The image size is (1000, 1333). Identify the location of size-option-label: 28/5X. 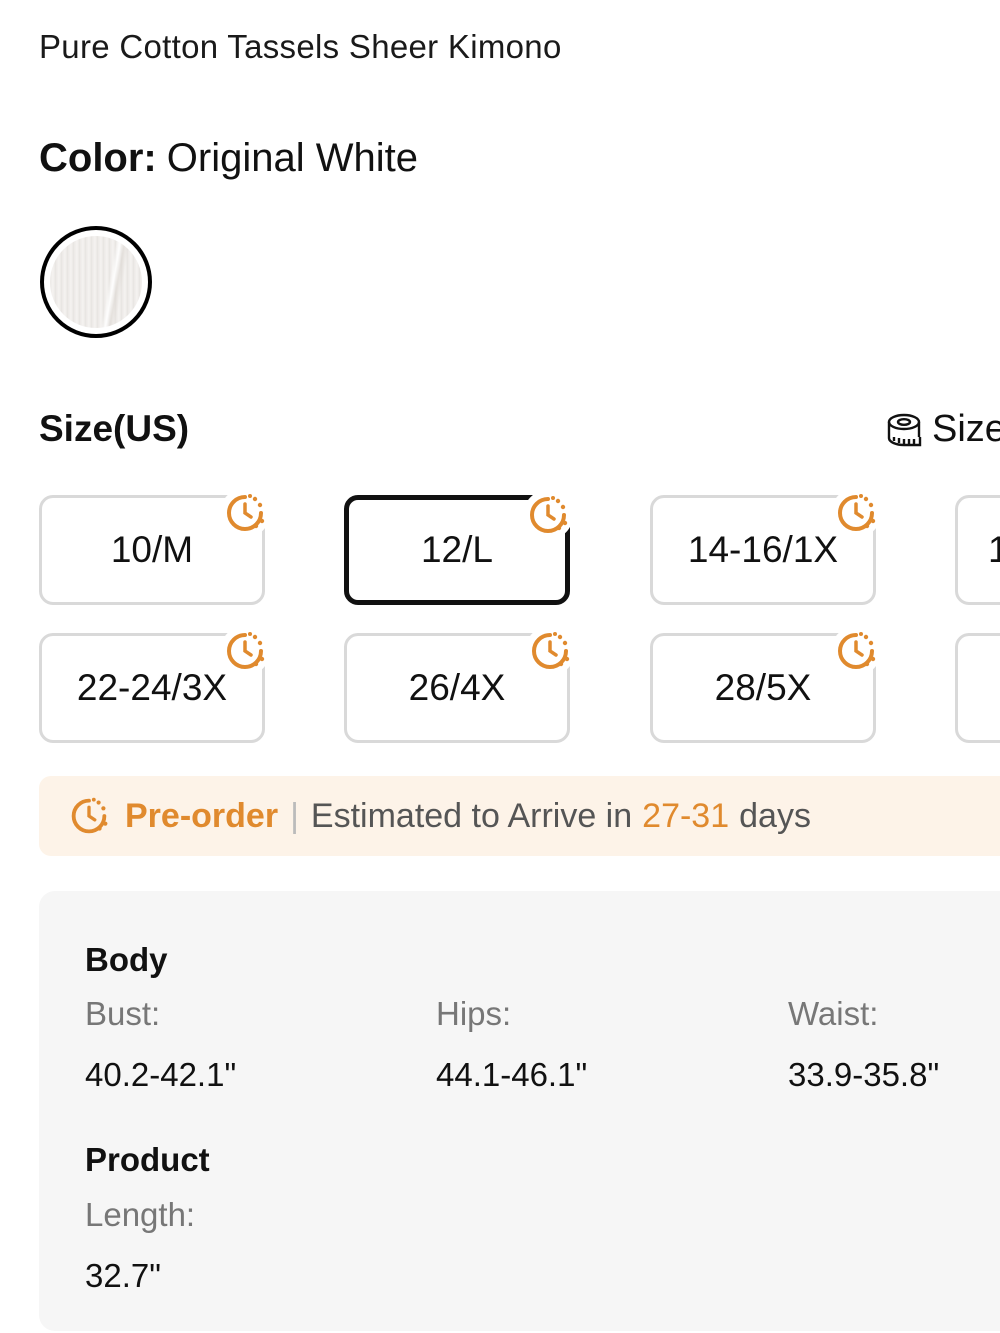
(763, 687).